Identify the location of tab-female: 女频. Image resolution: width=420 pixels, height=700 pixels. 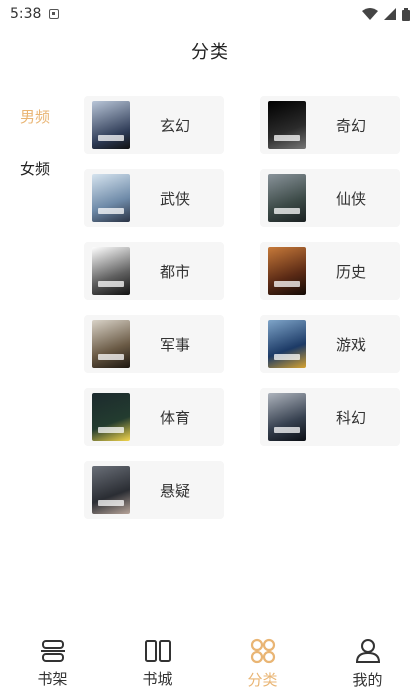
(35, 168).